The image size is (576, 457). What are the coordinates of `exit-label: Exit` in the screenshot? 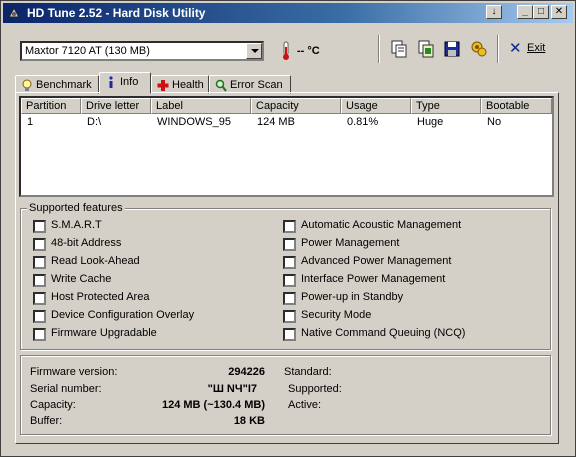 It's located at (536, 48).